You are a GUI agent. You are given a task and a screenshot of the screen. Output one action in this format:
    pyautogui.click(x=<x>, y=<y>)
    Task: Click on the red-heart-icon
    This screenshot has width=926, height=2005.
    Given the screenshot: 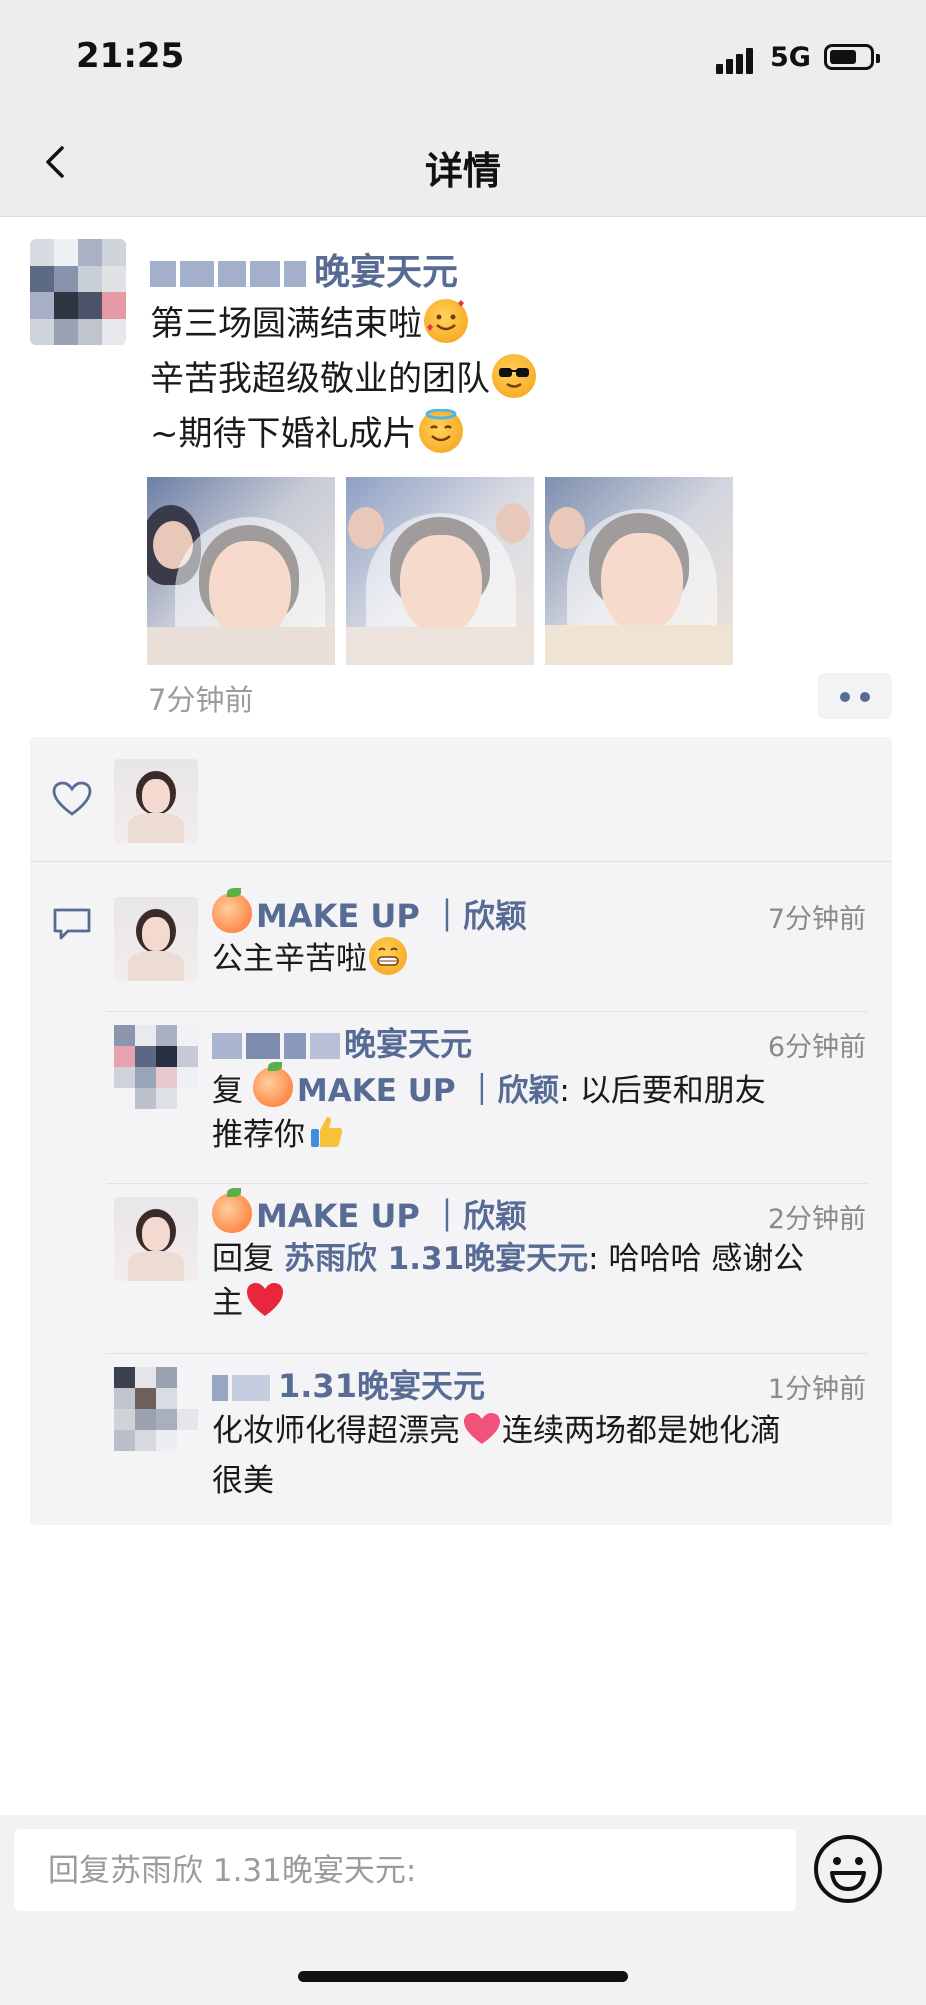 What is the action you would take?
    pyautogui.click(x=265, y=1306)
    